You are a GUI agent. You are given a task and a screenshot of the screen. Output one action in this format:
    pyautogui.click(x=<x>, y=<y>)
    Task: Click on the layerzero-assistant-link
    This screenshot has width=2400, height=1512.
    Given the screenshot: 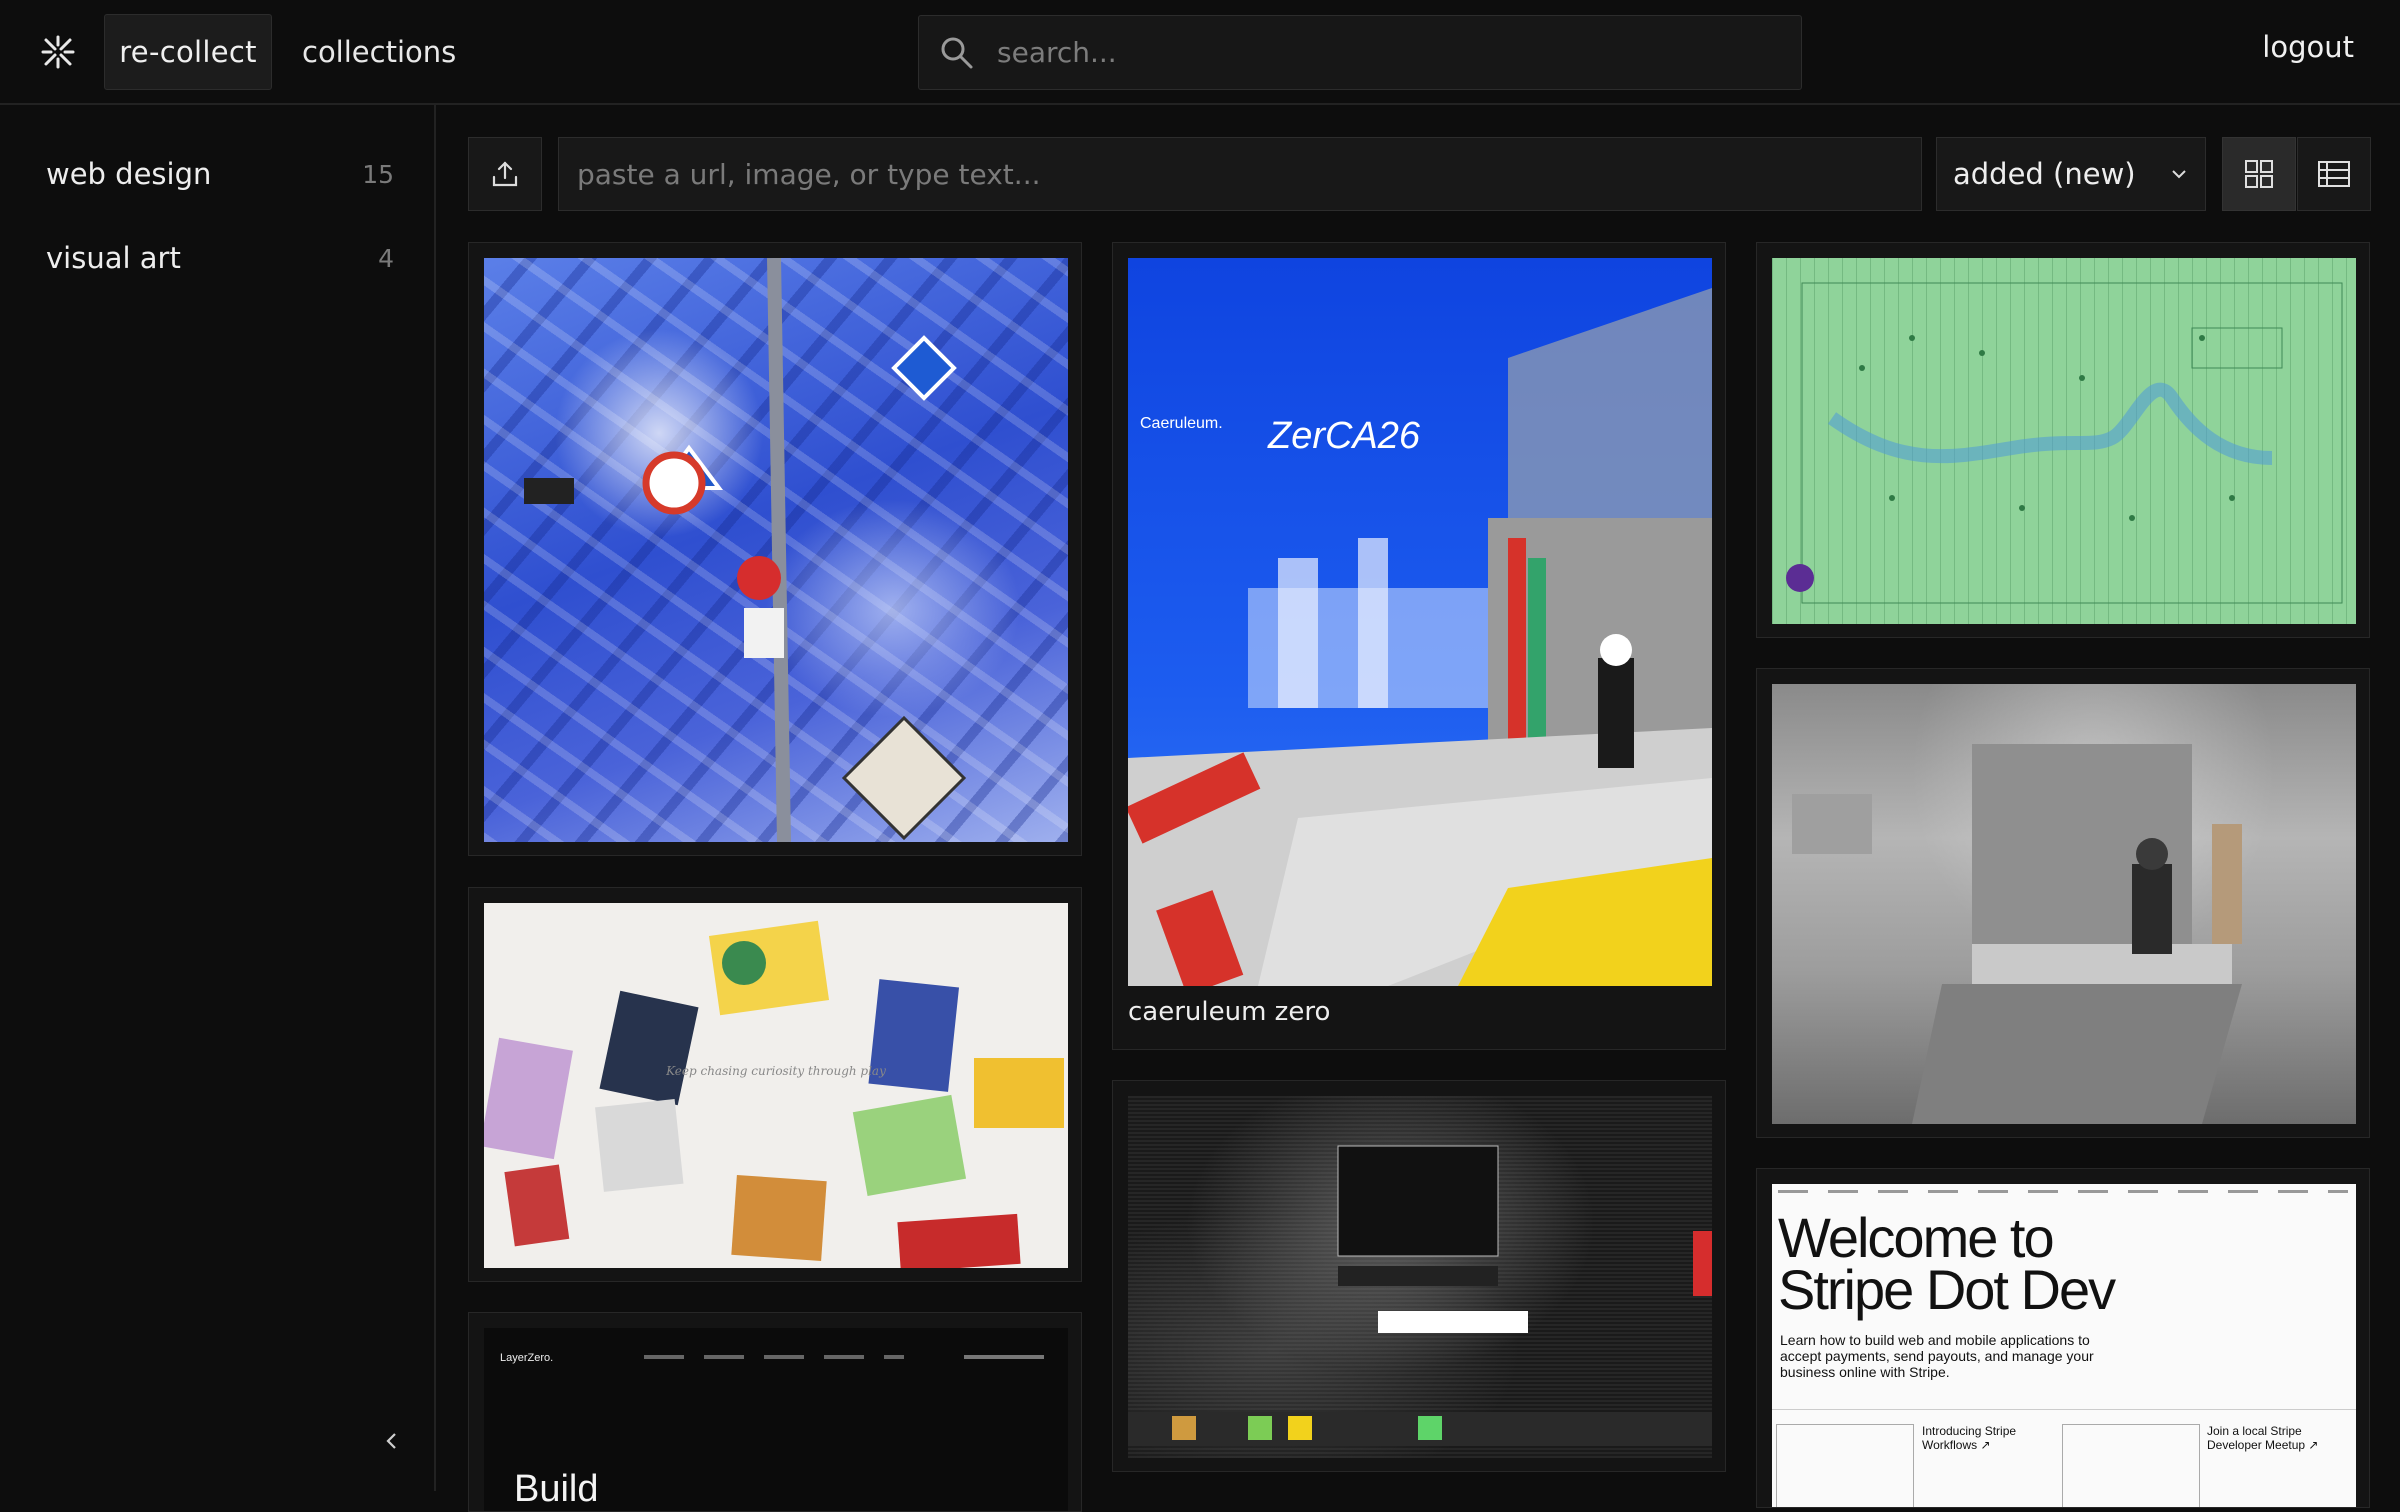 What is the action you would take?
    pyautogui.click(x=1004, y=1357)
    